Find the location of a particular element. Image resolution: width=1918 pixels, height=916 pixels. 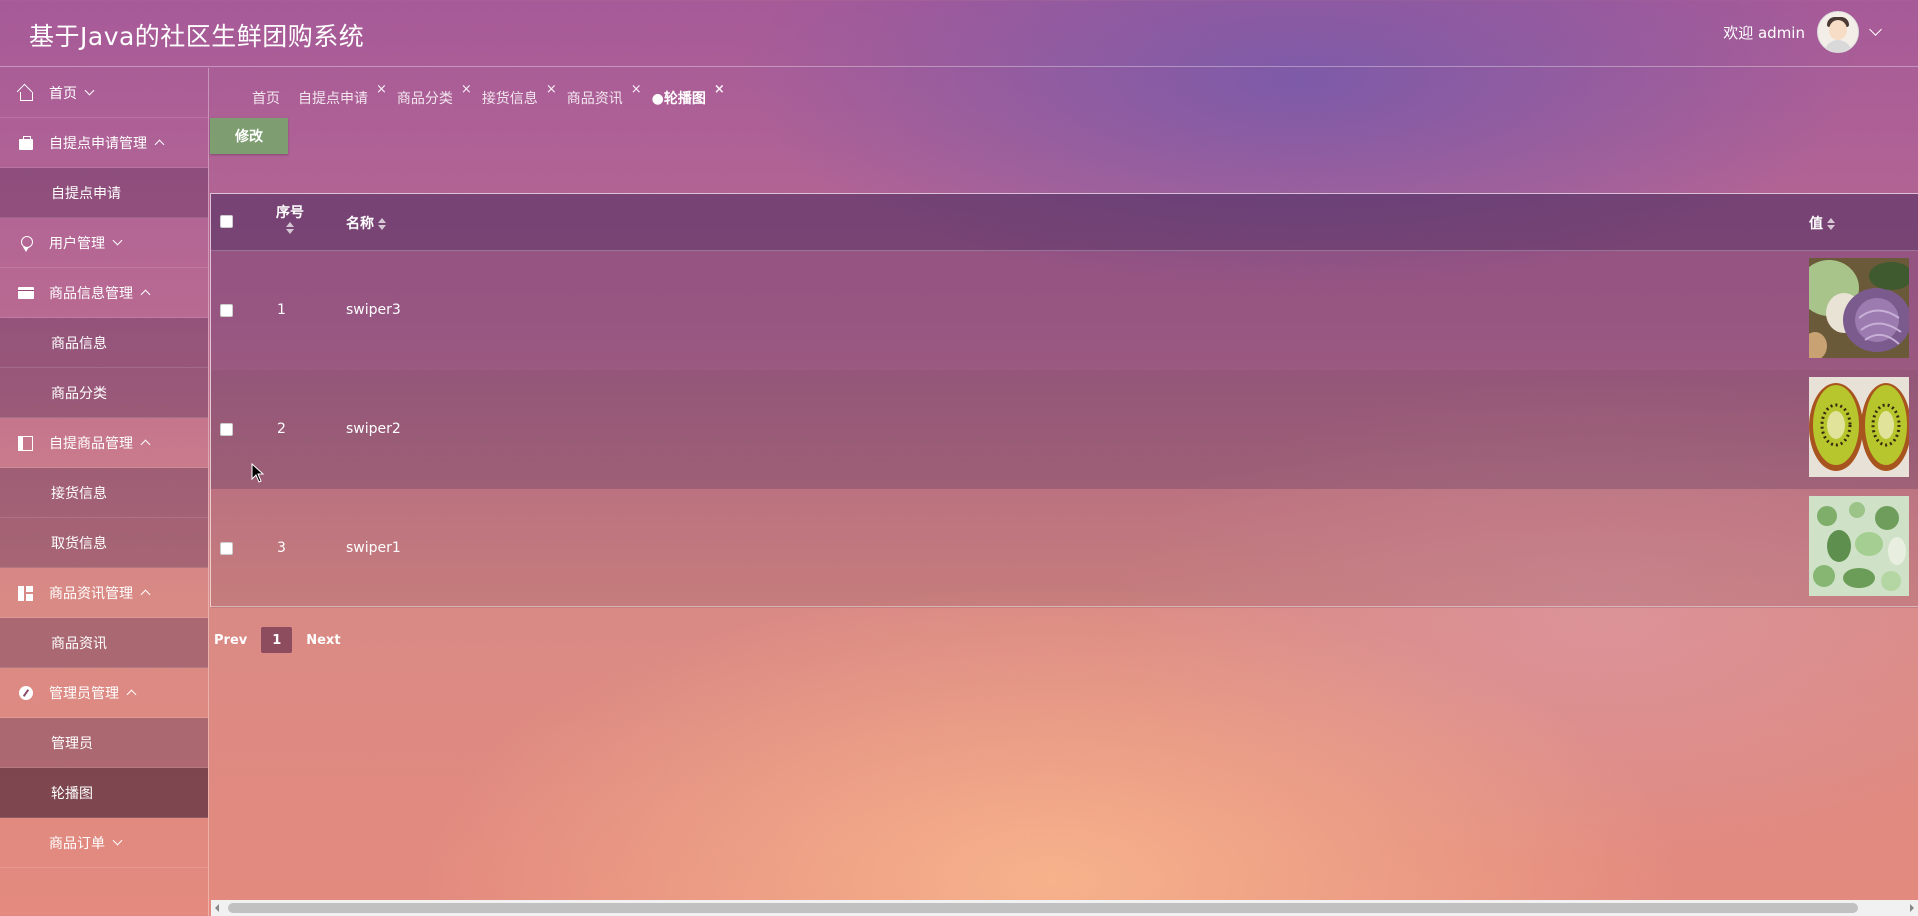

tab-news: 商品资讯 × is located at coordinates (609, 94).